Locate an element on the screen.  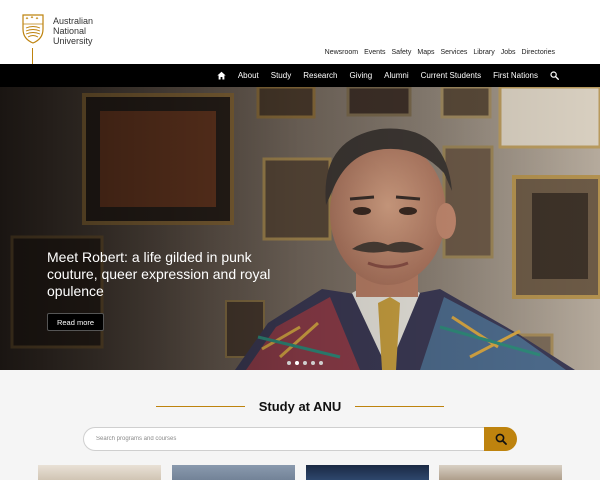
utility-link-jobs: Jobs is located at coordinates (508, 52).